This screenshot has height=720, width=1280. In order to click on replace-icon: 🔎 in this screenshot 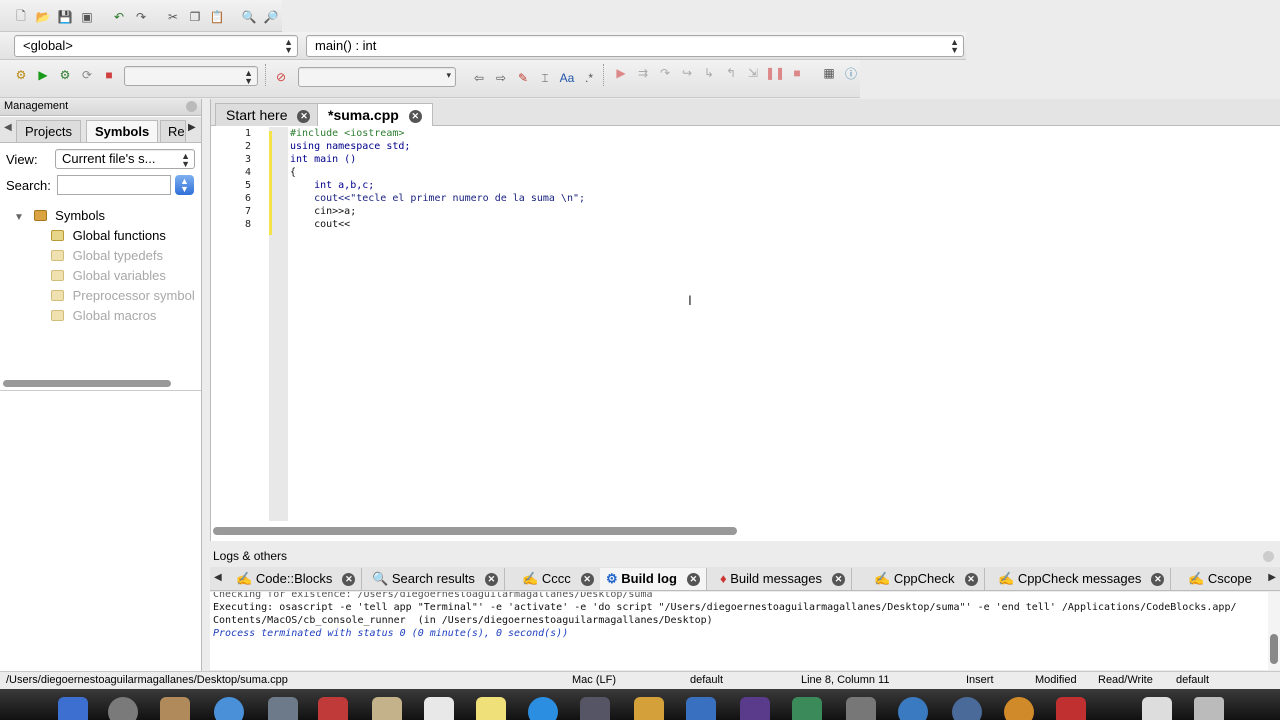, I will do `click(271, 17)`.